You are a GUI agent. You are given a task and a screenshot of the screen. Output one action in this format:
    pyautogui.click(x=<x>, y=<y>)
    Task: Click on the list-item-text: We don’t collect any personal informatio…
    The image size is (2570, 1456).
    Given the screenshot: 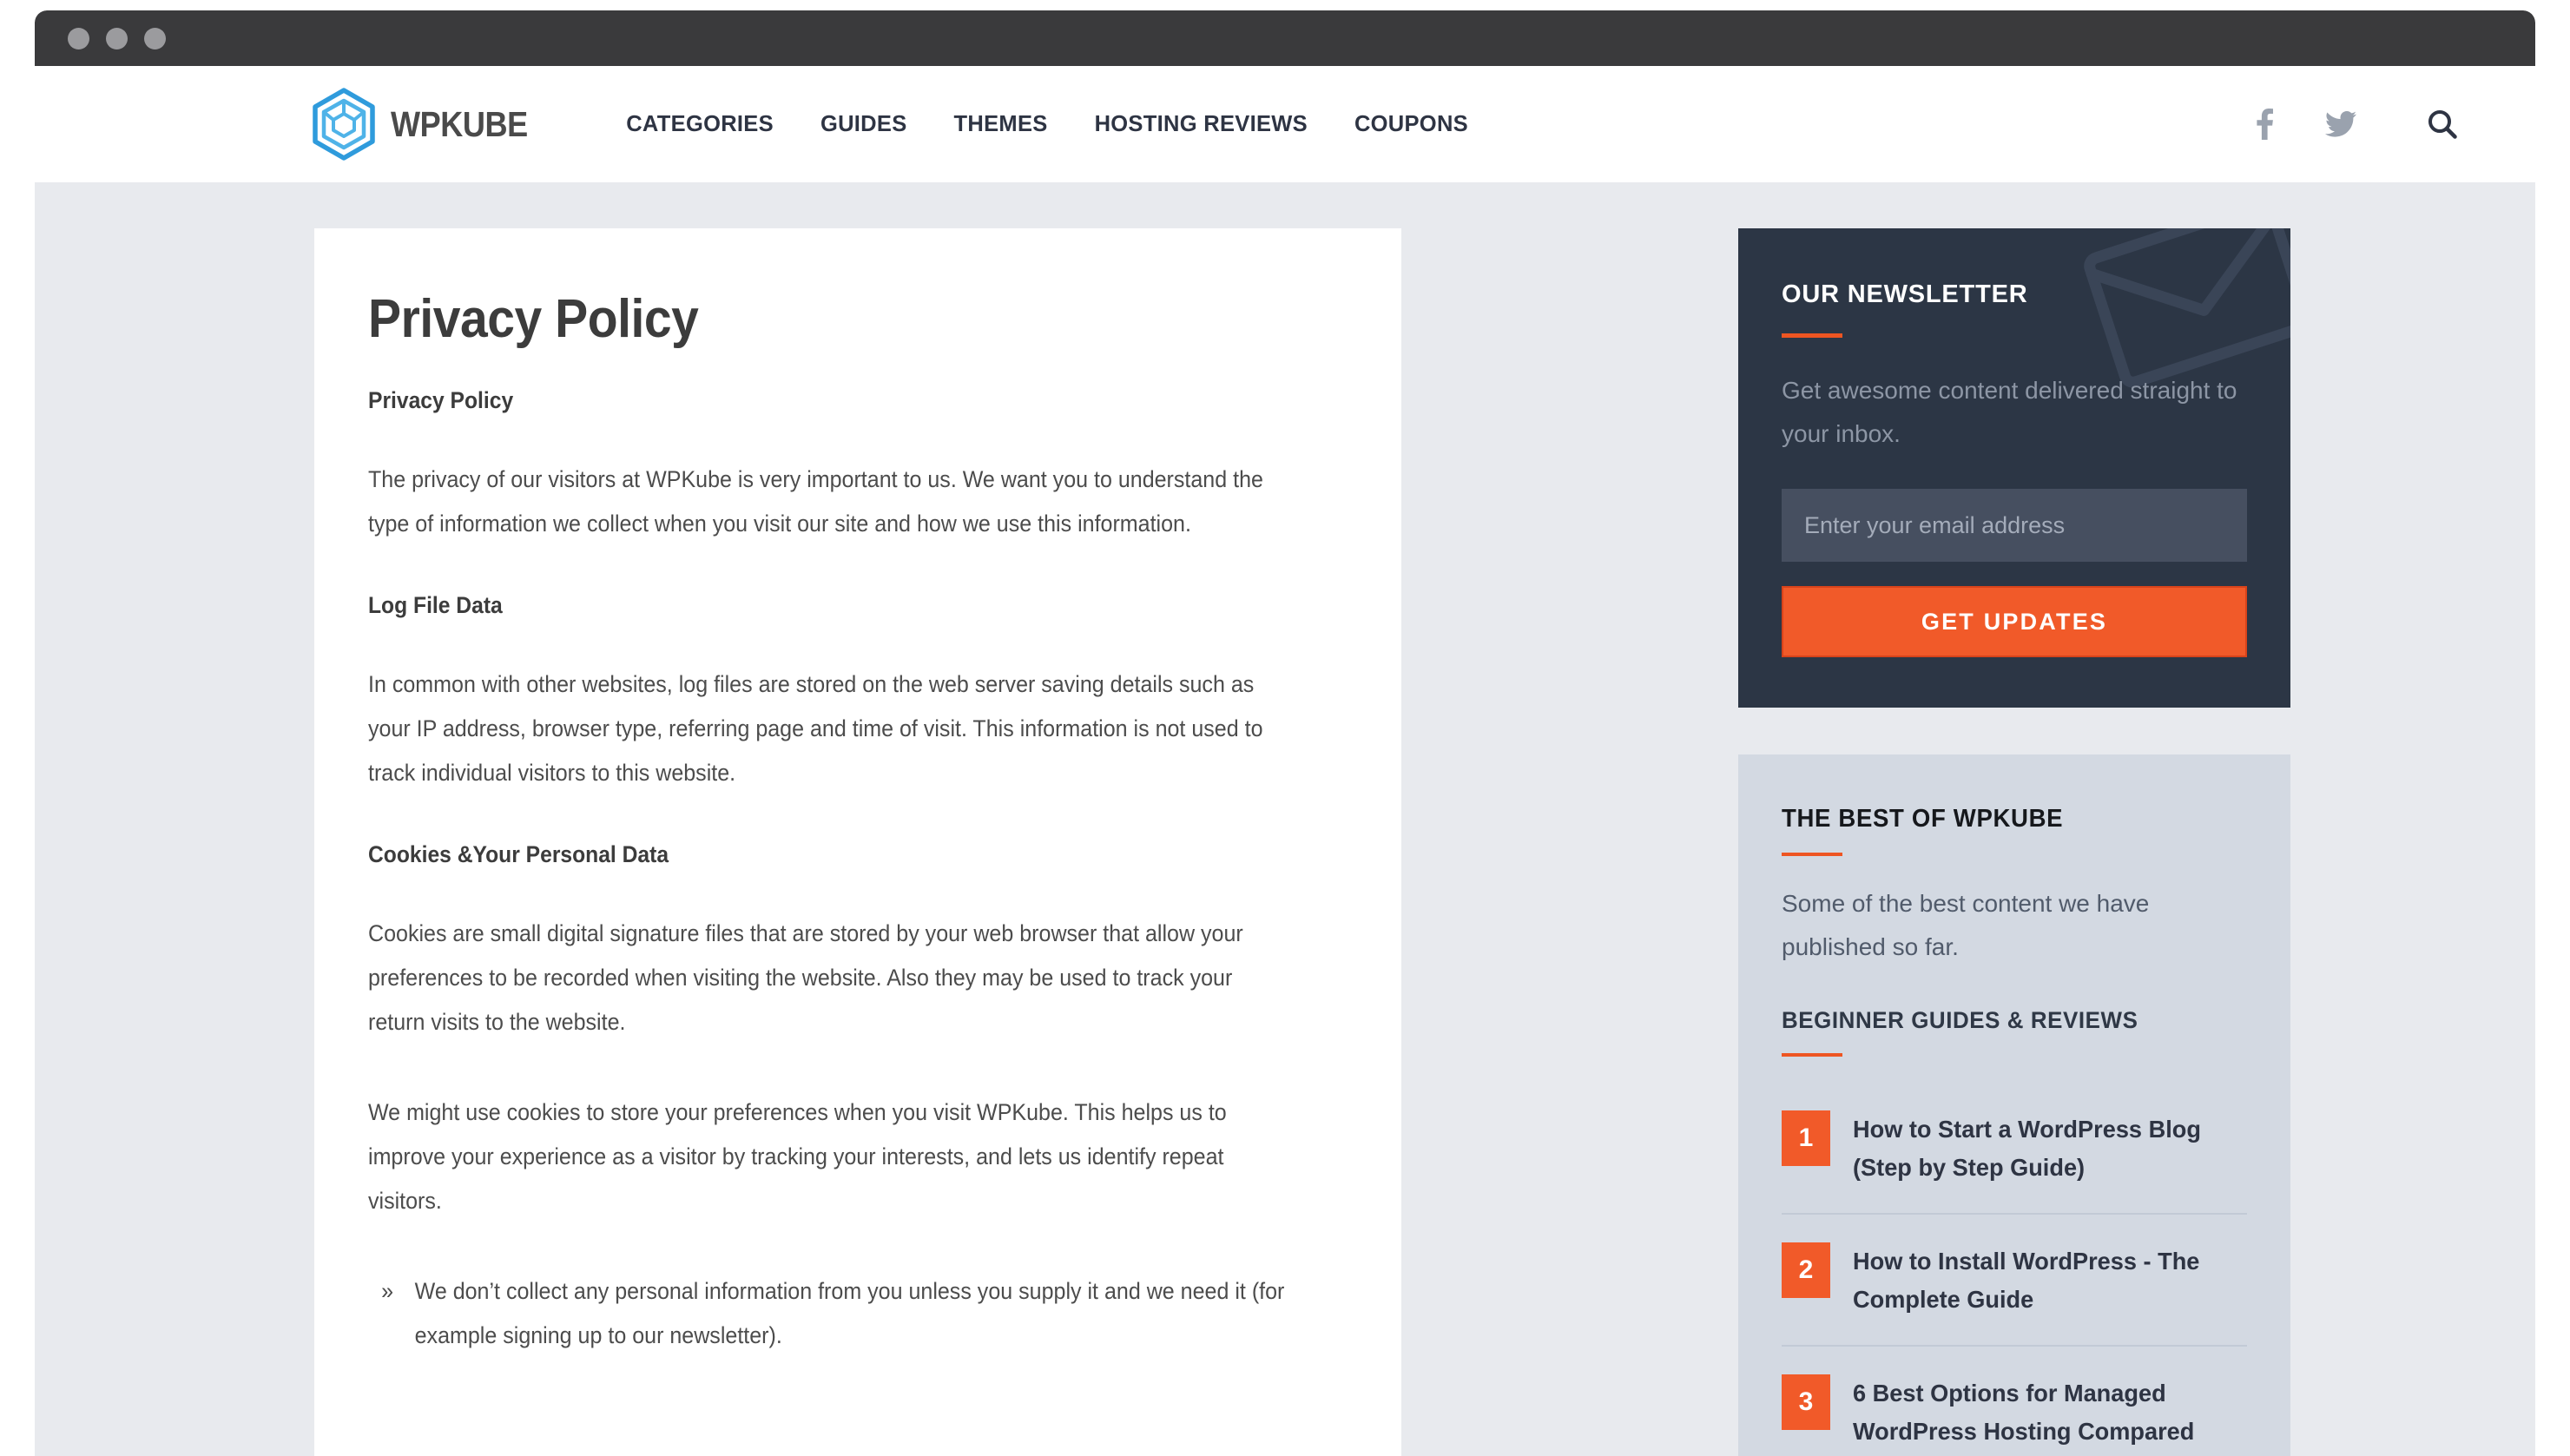 What is the action you would take?
    pyautogui.click(x=849, y=1313)
    